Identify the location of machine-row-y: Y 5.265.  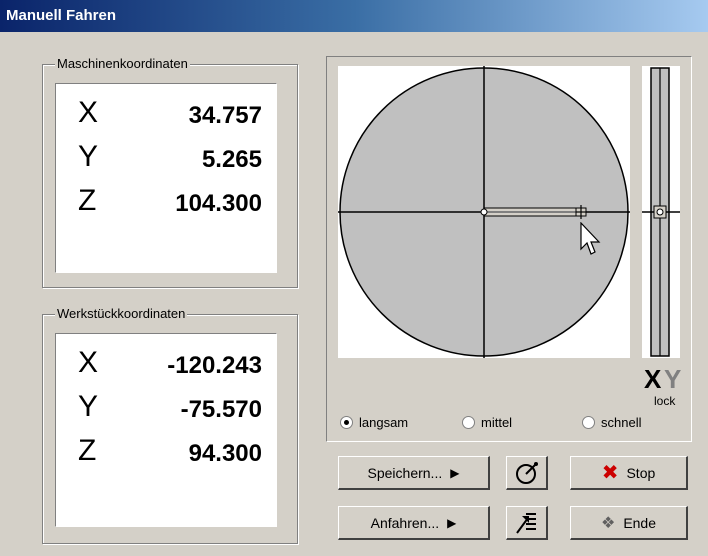
(166, 160).